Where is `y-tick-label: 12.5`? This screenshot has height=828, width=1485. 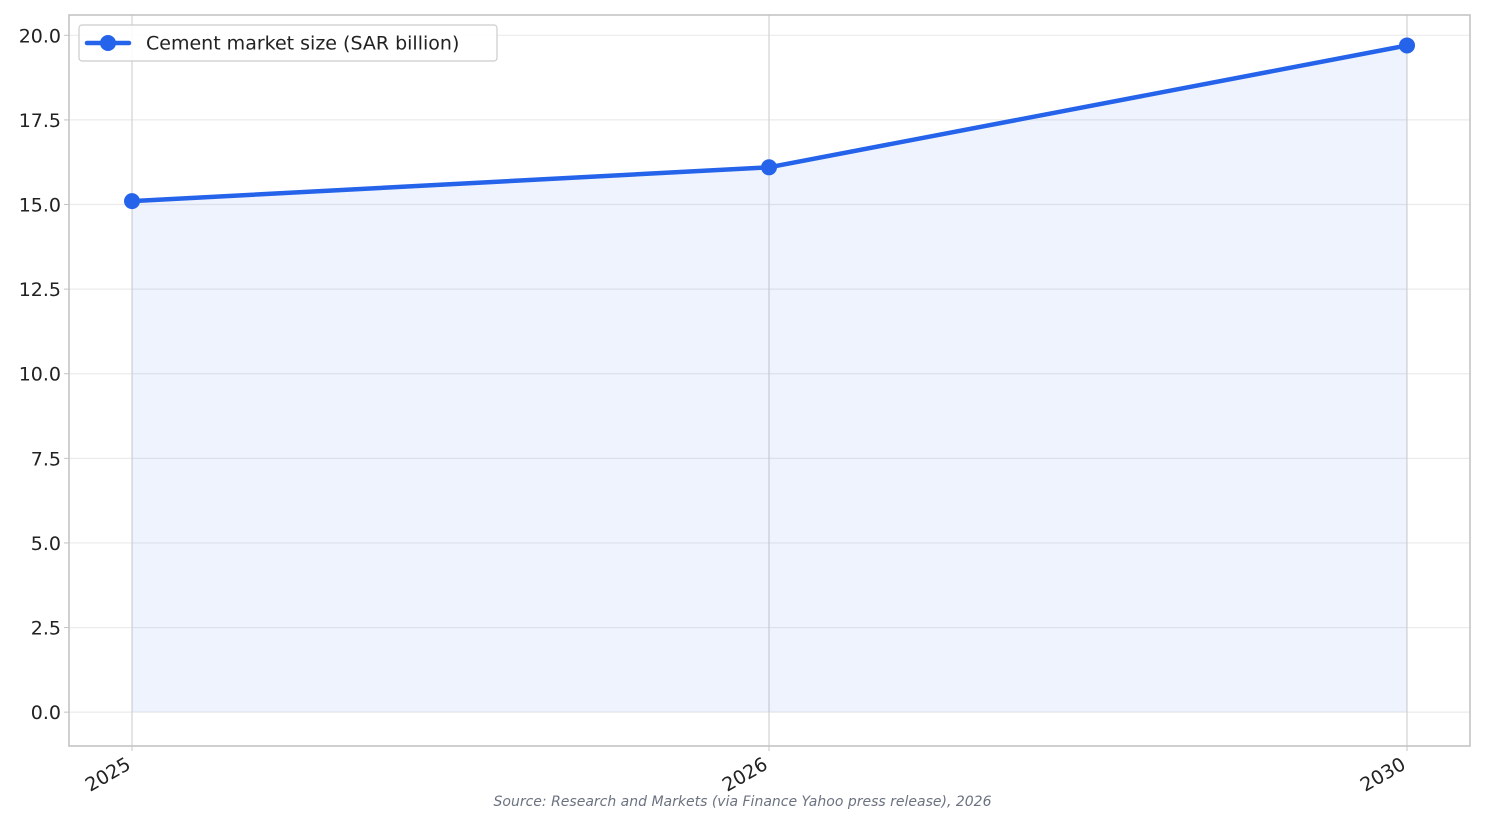 y-tick-label: 12.5 is located at coordinates (40, 290).